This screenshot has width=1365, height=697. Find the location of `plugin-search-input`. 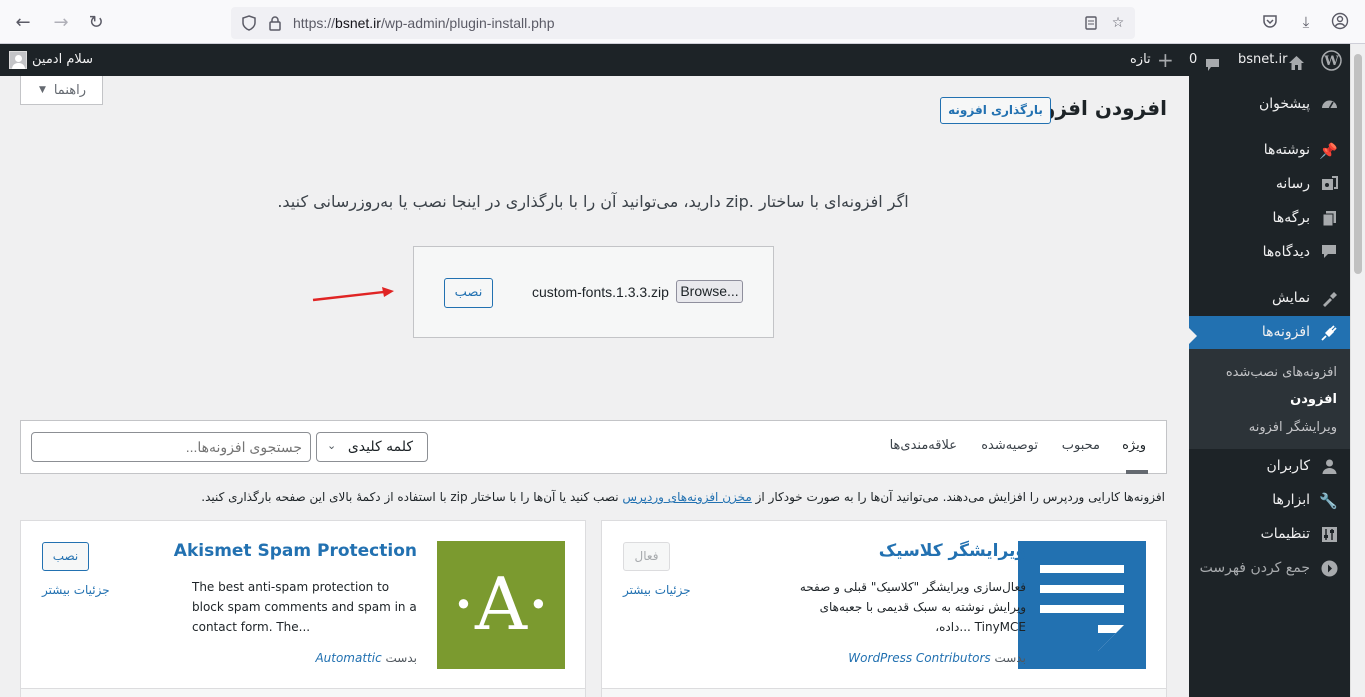

plugin-search-input is located at coordinates (171, 447).